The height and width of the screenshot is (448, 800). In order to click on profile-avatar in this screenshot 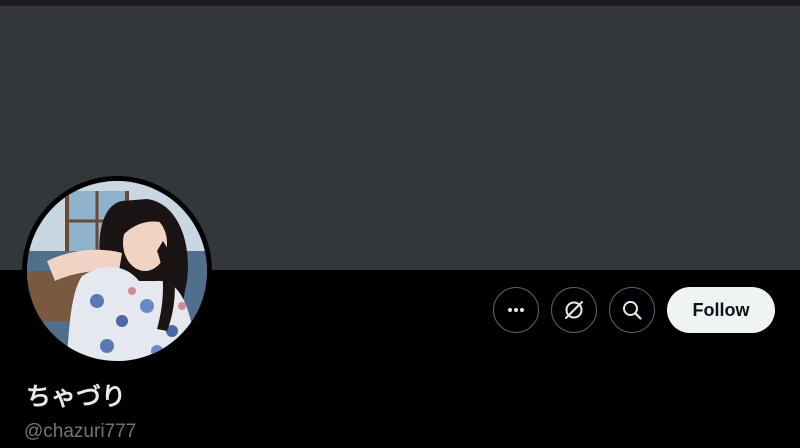, I will do `click(117, 271)`.